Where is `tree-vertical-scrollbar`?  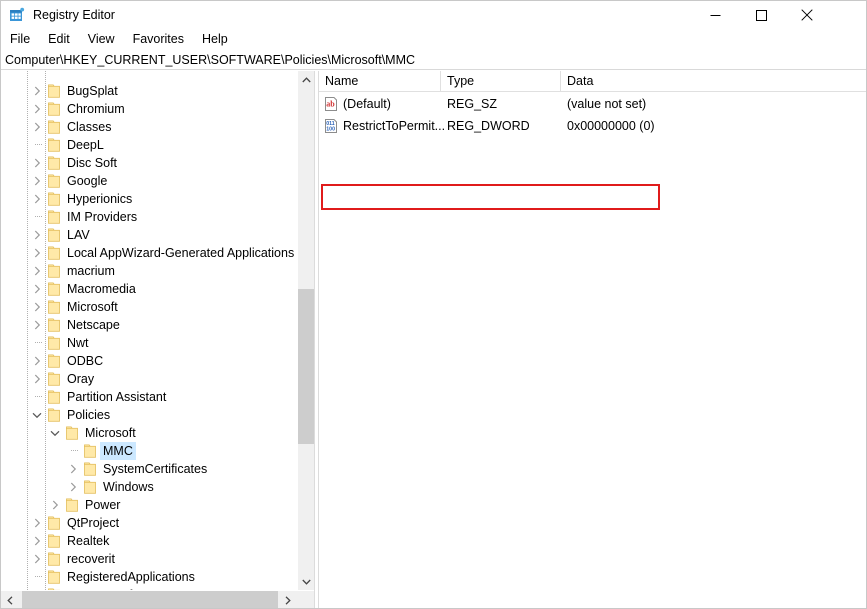
tree-vertical-scrollbar is located at coordinates (305, 330).